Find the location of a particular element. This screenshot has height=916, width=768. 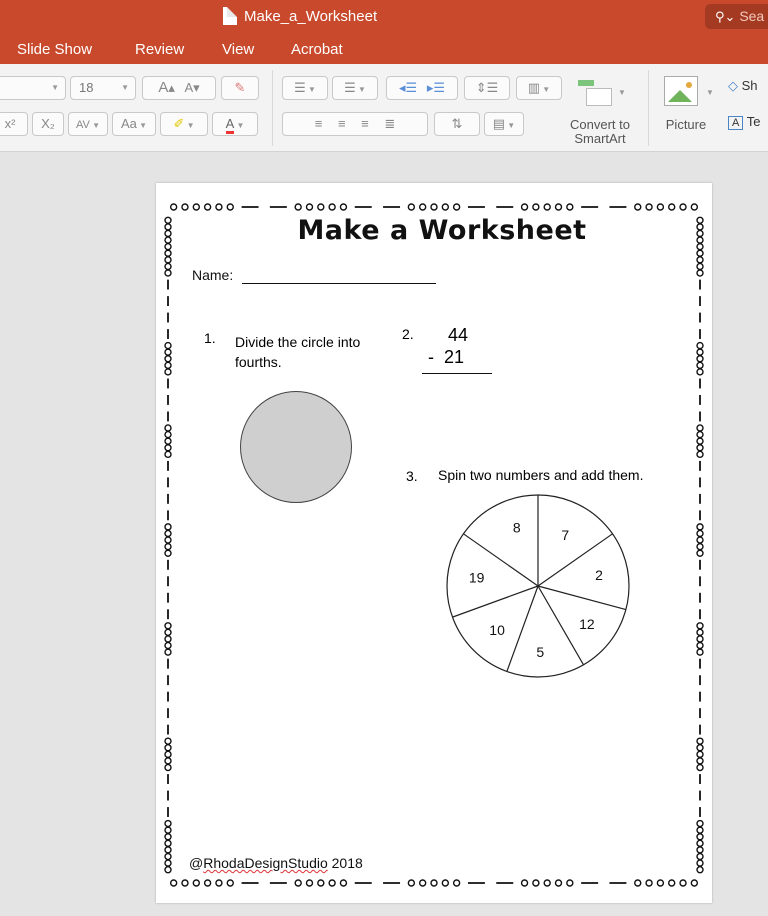

question-1-text: Divide the circle into fourths. is located at coordinates (298, 352).